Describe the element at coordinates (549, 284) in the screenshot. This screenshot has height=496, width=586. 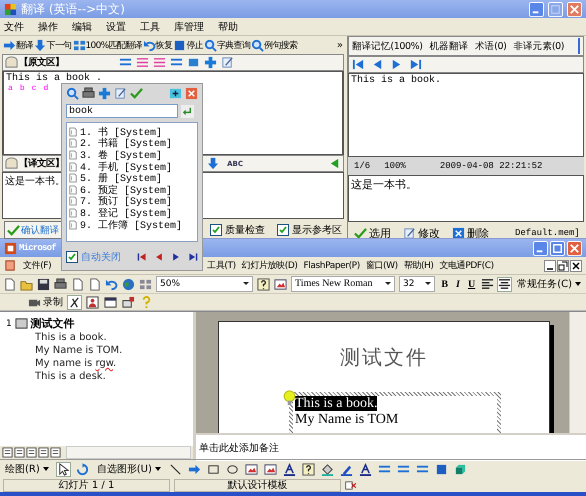
I see `tasks-menu: 常规任务(C)` at that location.